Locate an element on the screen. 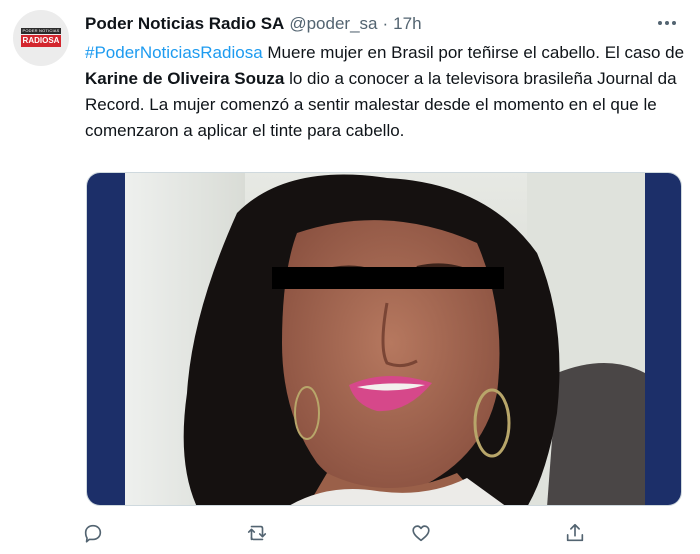 The image size is (700, 554). avatar-logo-top: PODER NOTICIAS is located at coordinates (41, 31).